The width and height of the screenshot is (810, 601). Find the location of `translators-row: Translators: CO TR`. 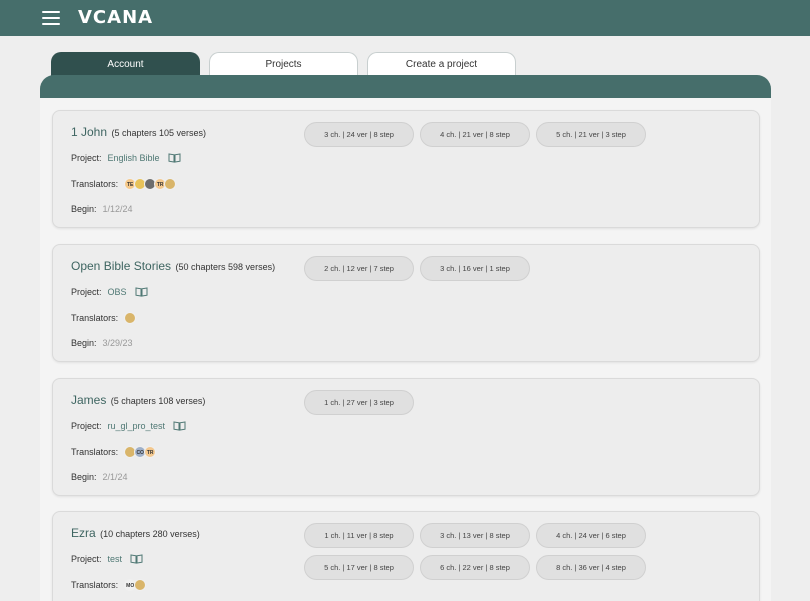

translators-row: Translators: CO TR is located at coordinates (114, 452).